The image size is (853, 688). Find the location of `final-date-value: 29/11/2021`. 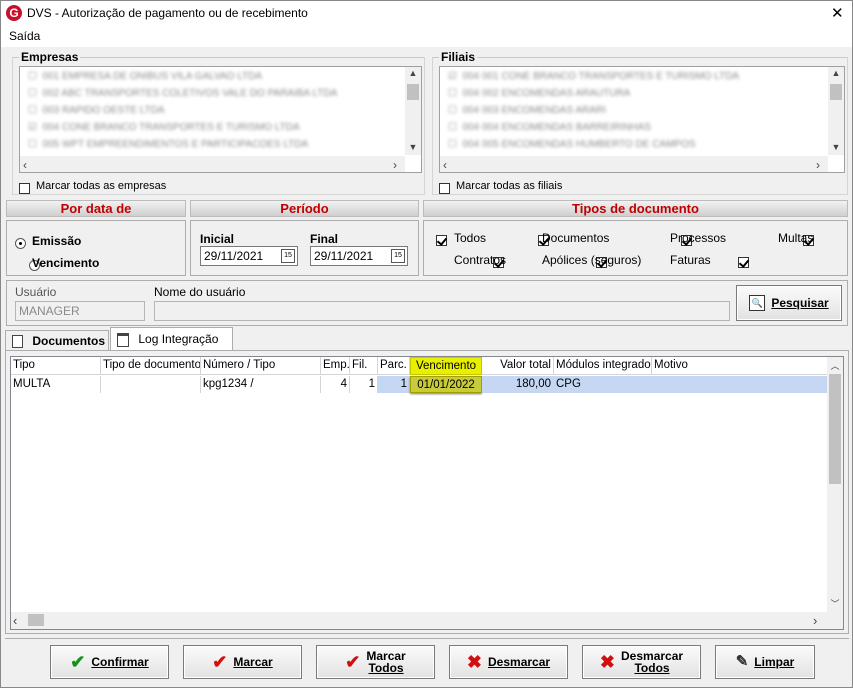

final-date-value: 29/11/2021 is located at coordinates (344, 256).